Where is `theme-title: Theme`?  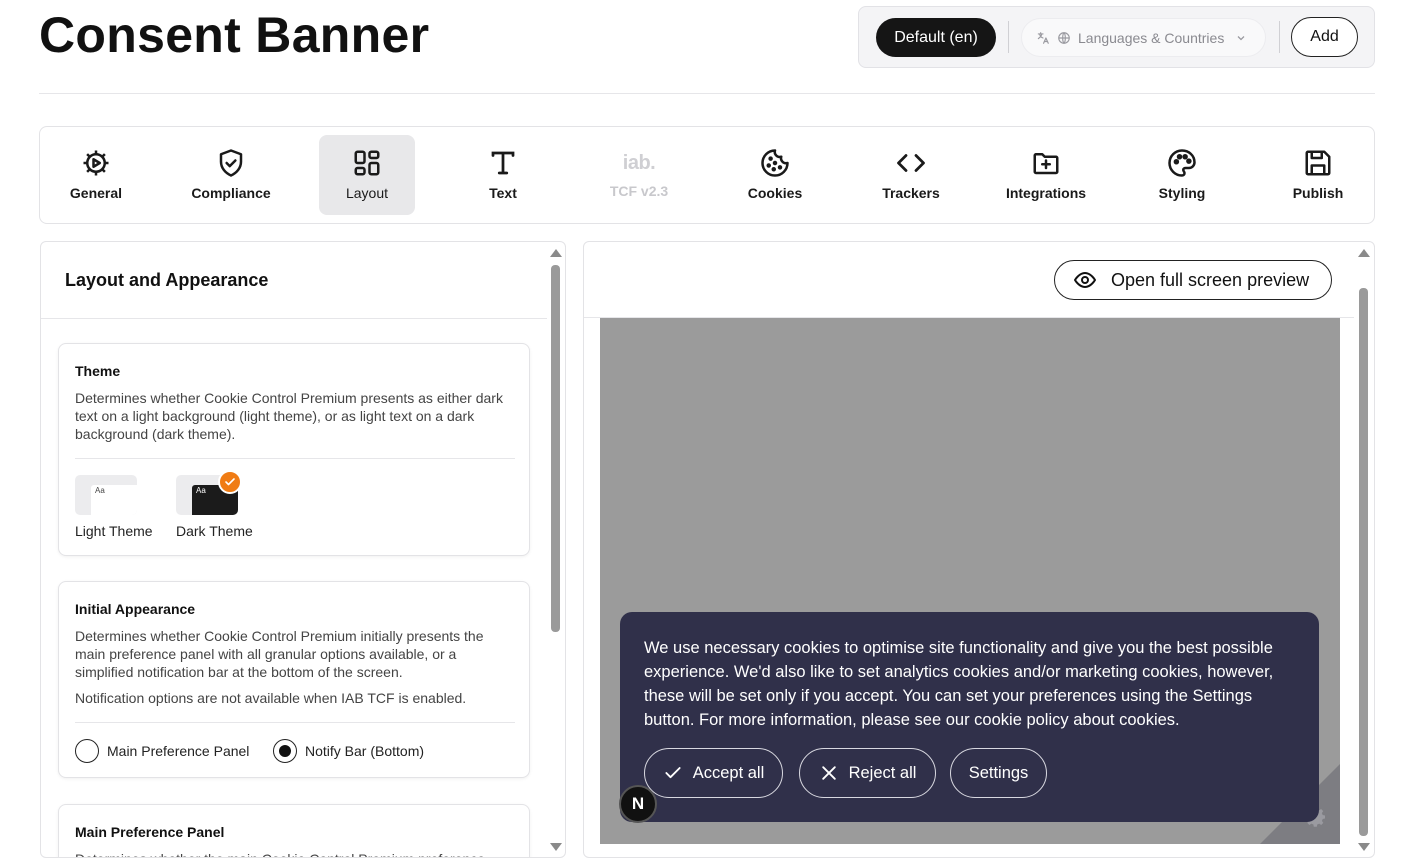 theme-title: Theme is located at coordinates (98, 371).